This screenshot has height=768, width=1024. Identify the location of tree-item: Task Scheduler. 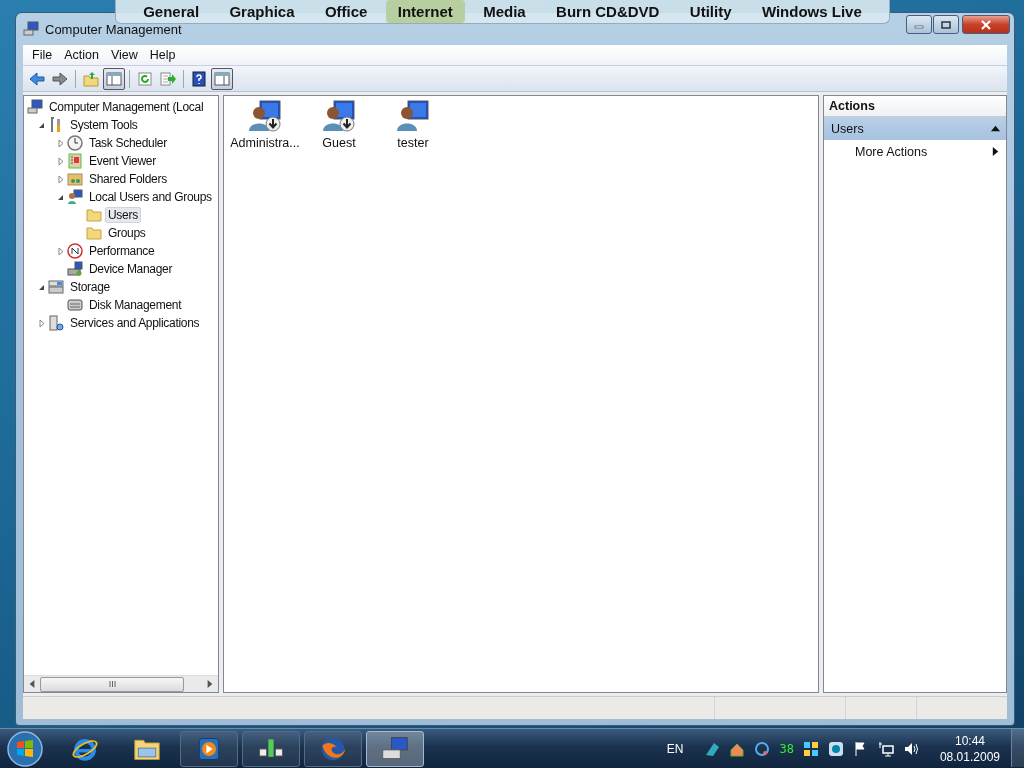
(128, 143).